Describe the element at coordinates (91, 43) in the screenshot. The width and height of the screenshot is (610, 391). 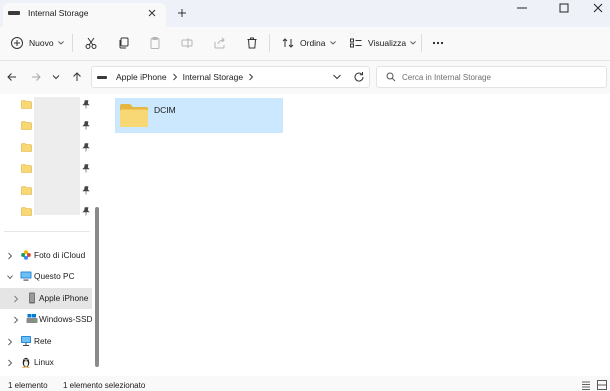
I see `cut-icon` at that location.